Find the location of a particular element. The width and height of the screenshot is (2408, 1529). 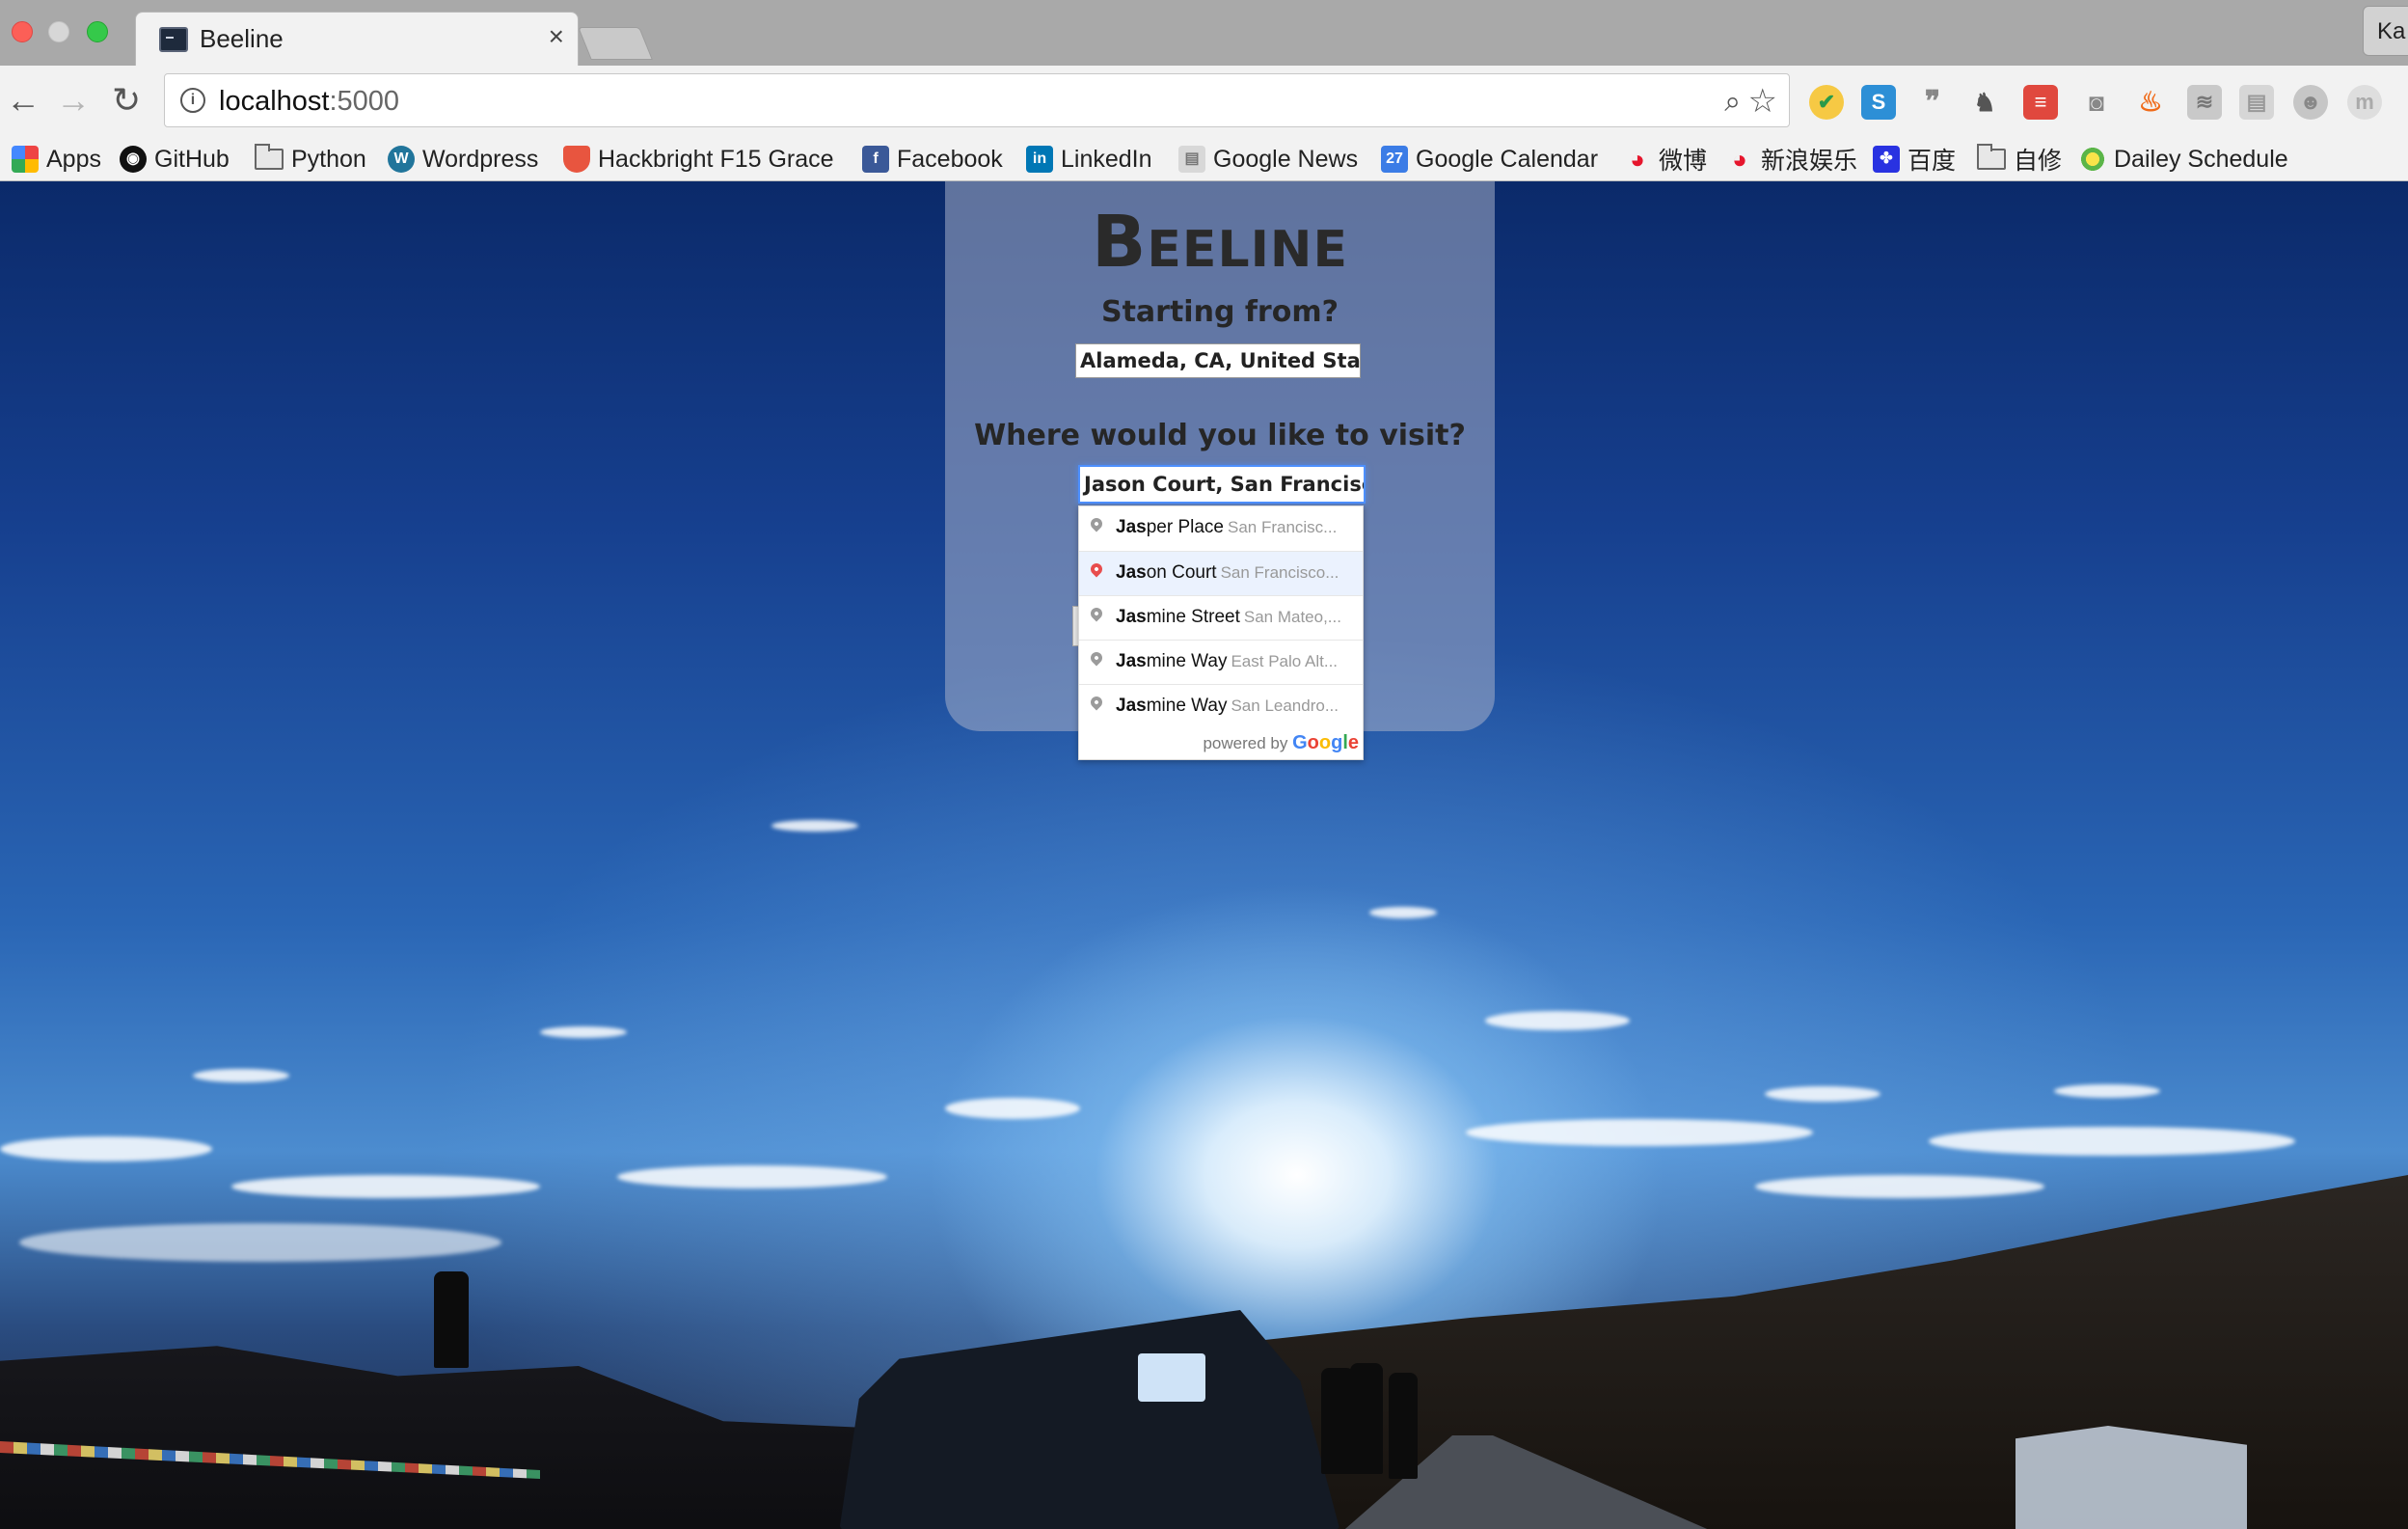

schedule-icon is located at coordinates (2092, 159).